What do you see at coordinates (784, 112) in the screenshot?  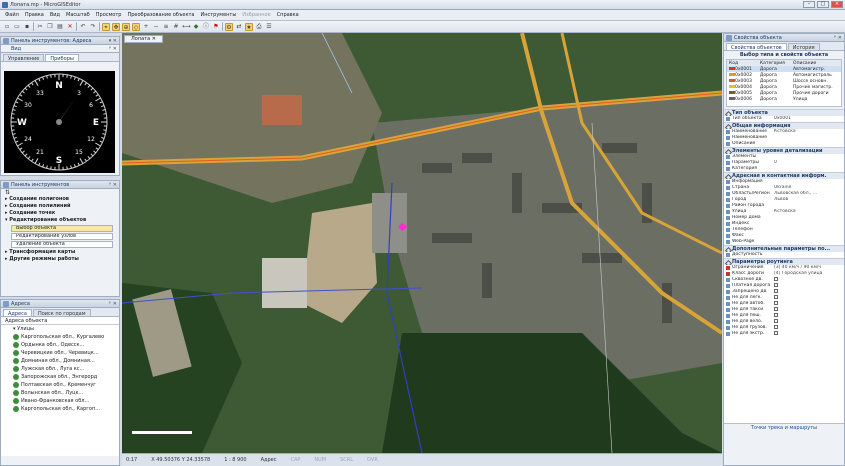 I see `section-object-type: Тип объекта` at bounding box center [784, 112].